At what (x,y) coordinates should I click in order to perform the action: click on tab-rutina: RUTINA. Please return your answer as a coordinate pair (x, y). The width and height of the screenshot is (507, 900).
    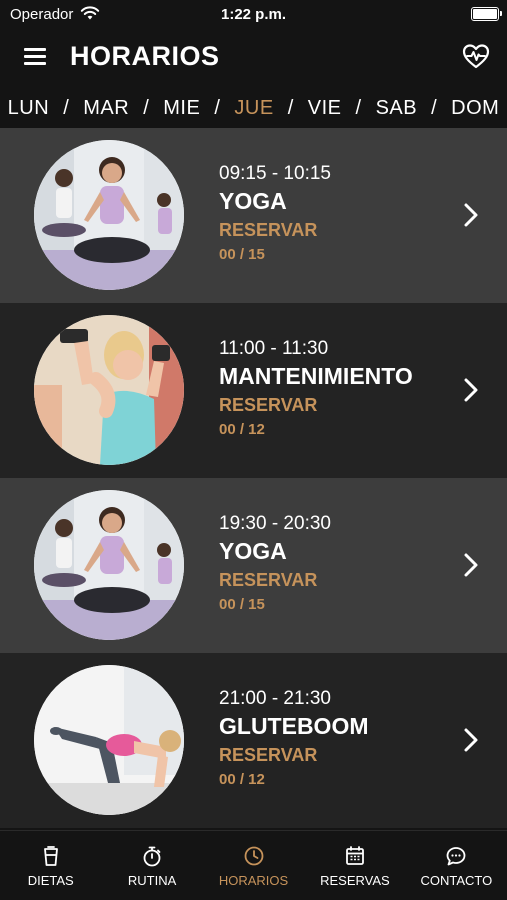
    Looking at the image, I should click on (151, 865).